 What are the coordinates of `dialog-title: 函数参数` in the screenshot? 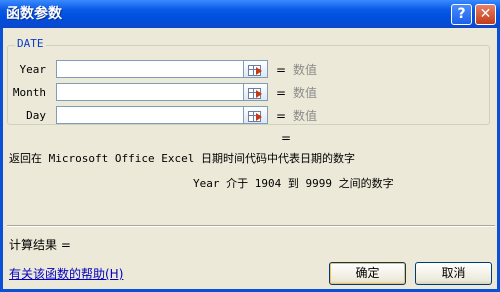 It's located at (34, 14).